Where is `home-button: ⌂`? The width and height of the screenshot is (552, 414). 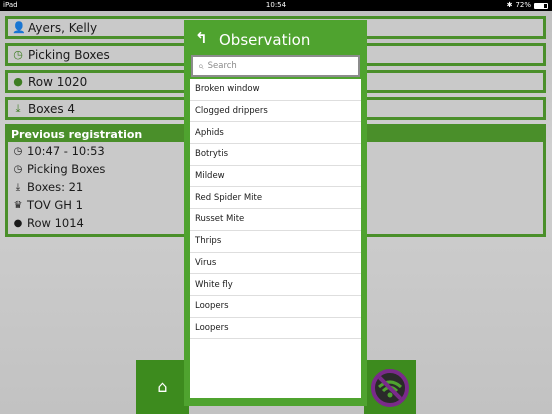 home-button: ⌂ is located at coordinates (162, 387).